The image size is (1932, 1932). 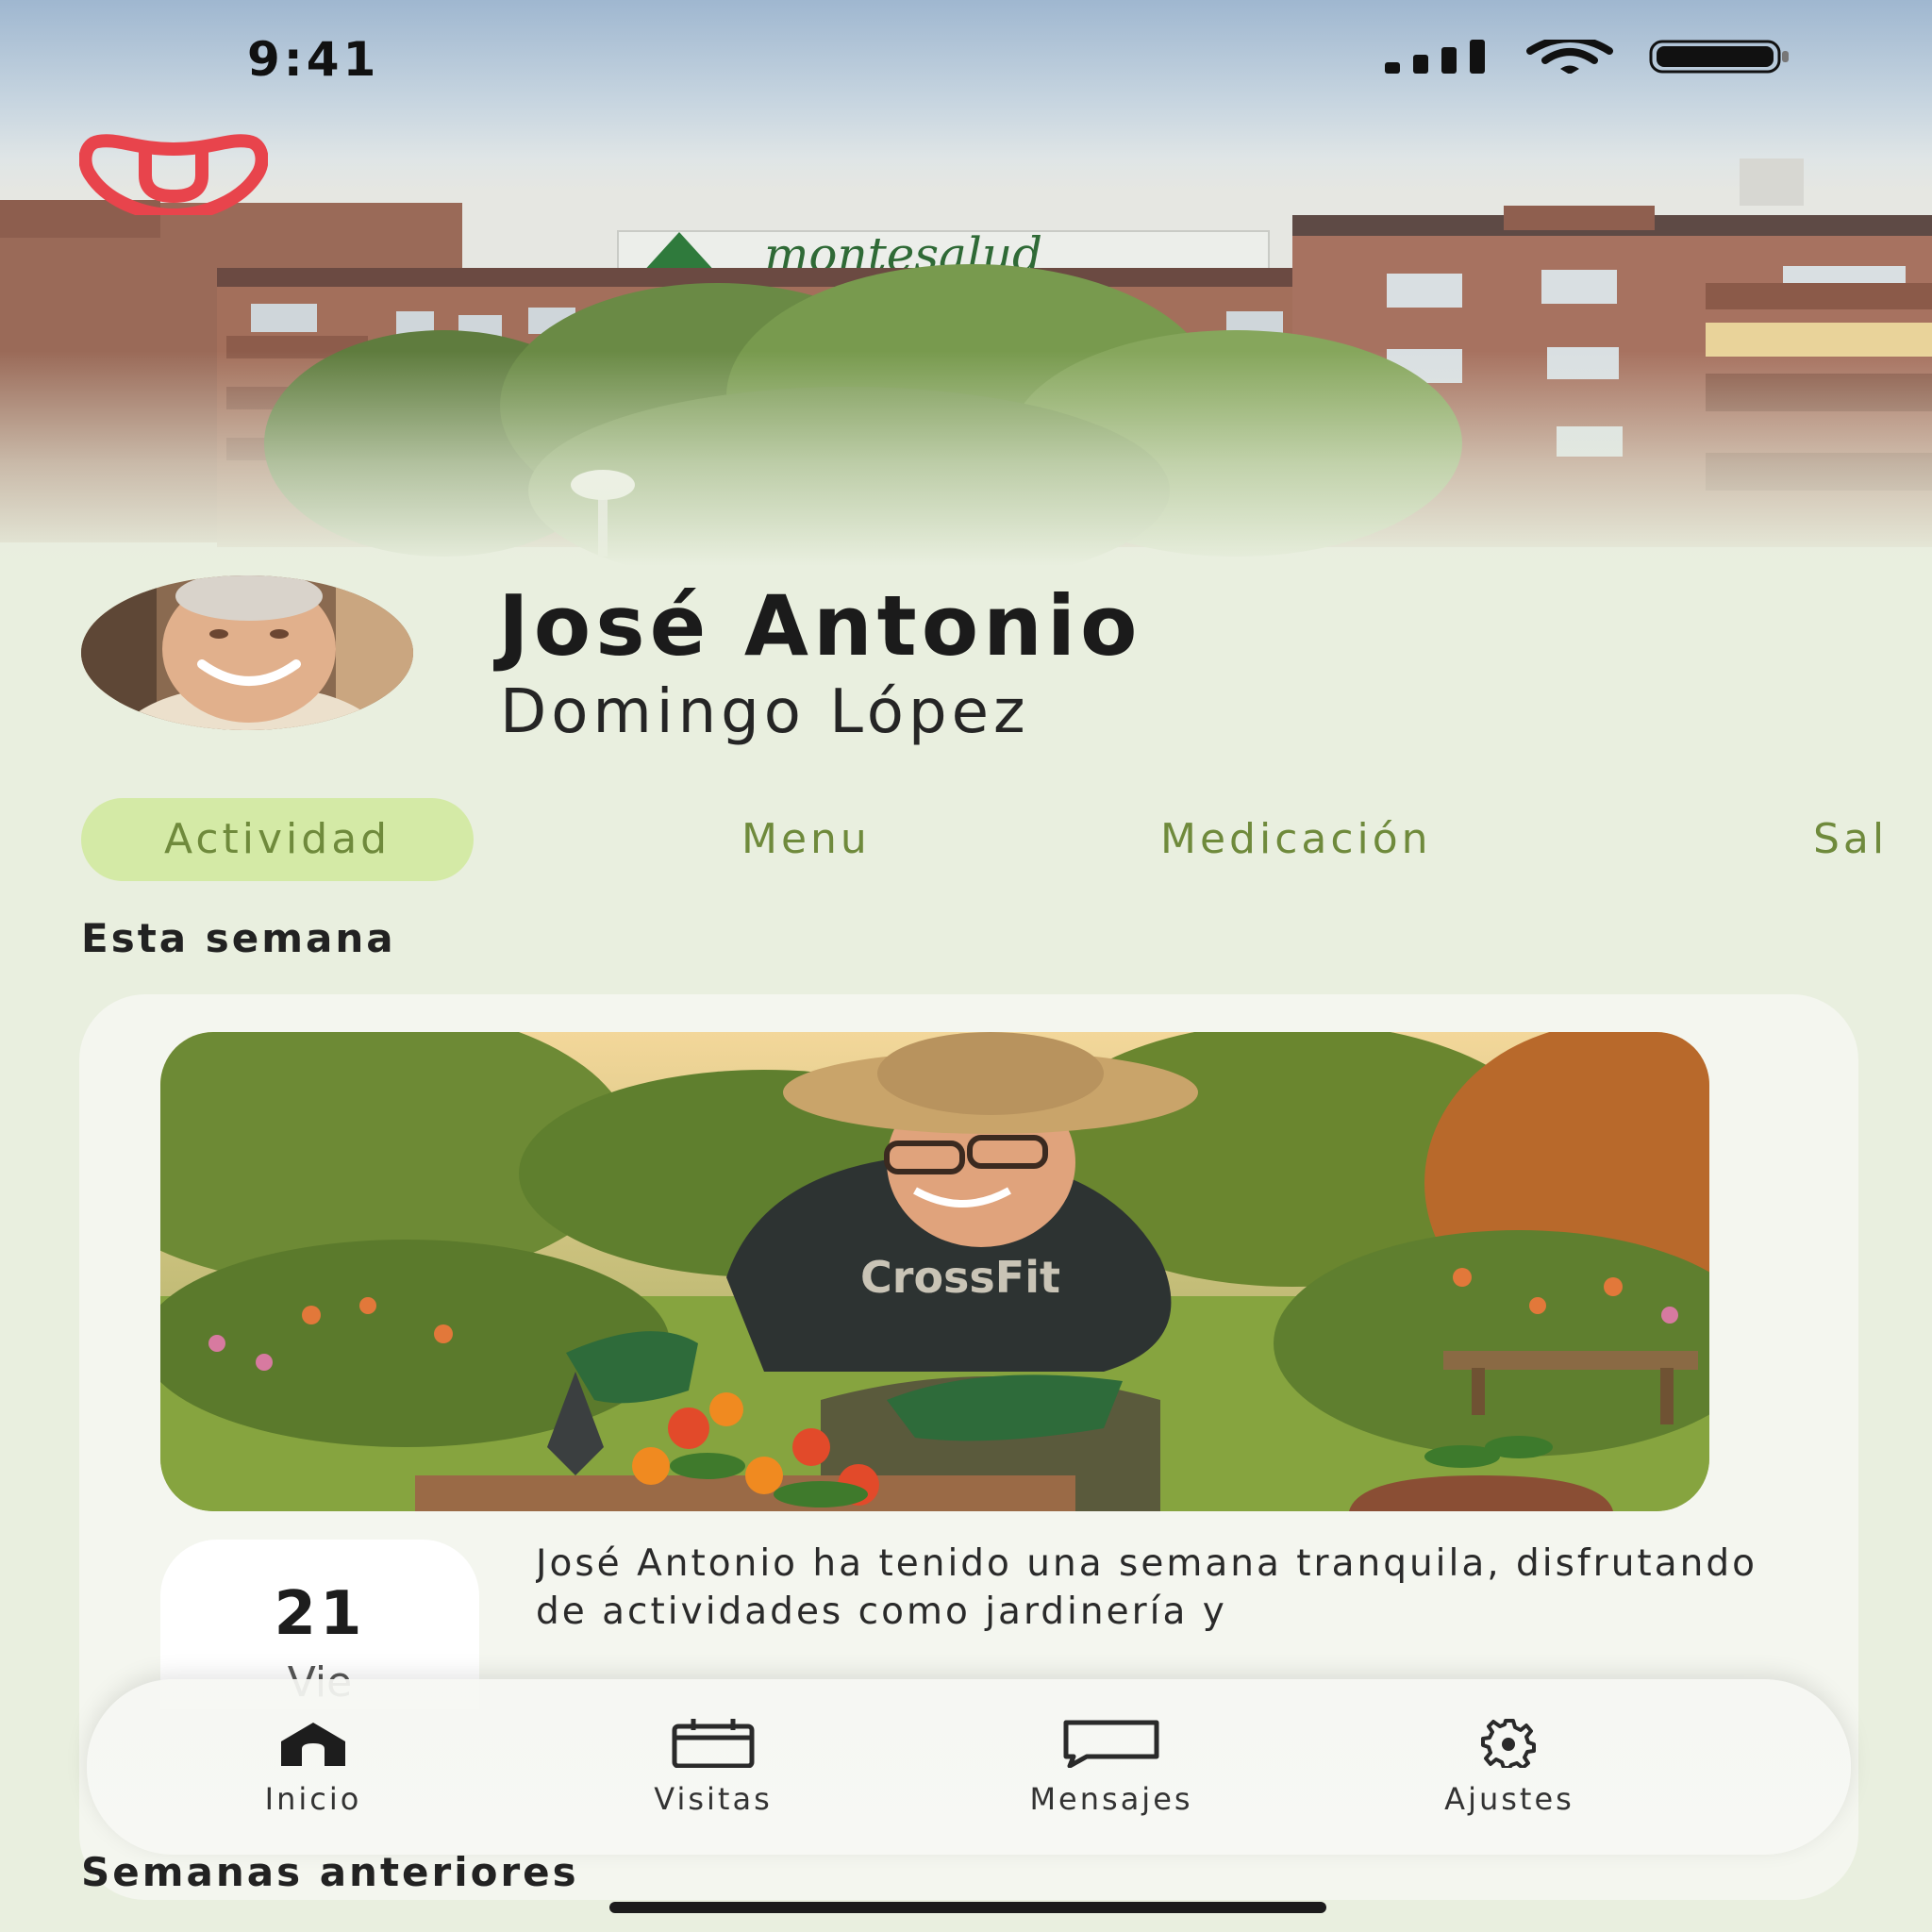 What do you see at coordinates (320, 1614) in the screenshot?
I see `activity-date-day: 21` at bounding box center [320, 1614].